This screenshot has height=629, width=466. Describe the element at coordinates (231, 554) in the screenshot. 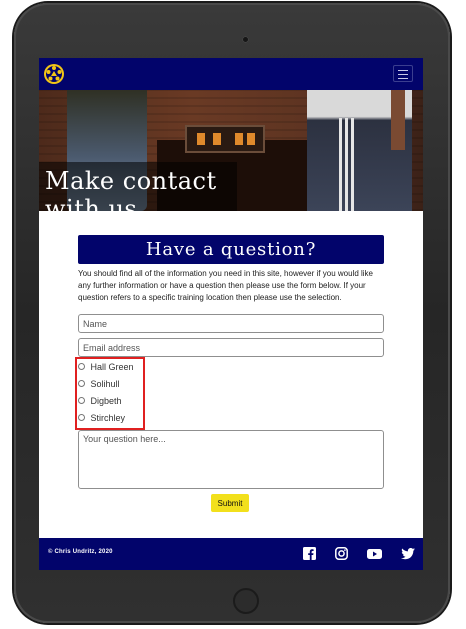

I see `footer: © Chris Undritz, 2020` at that location.